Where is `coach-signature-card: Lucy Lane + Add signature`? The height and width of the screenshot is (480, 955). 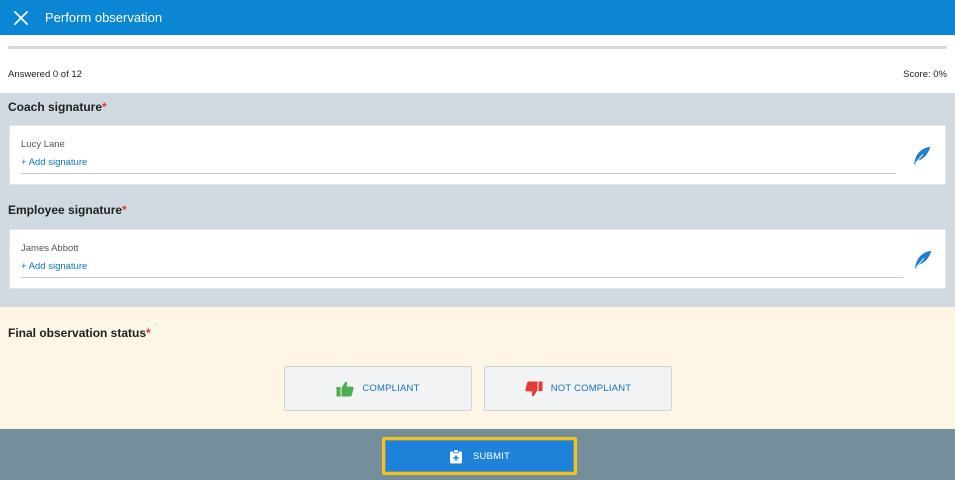 coach-signature-card: Lucy Lane + Add signature is located at coordinates (477, 155).